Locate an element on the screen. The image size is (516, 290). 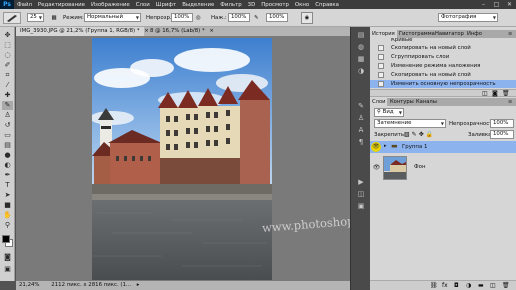
clone-stamp-icon: ♙ is located at coordinates (7, 115).